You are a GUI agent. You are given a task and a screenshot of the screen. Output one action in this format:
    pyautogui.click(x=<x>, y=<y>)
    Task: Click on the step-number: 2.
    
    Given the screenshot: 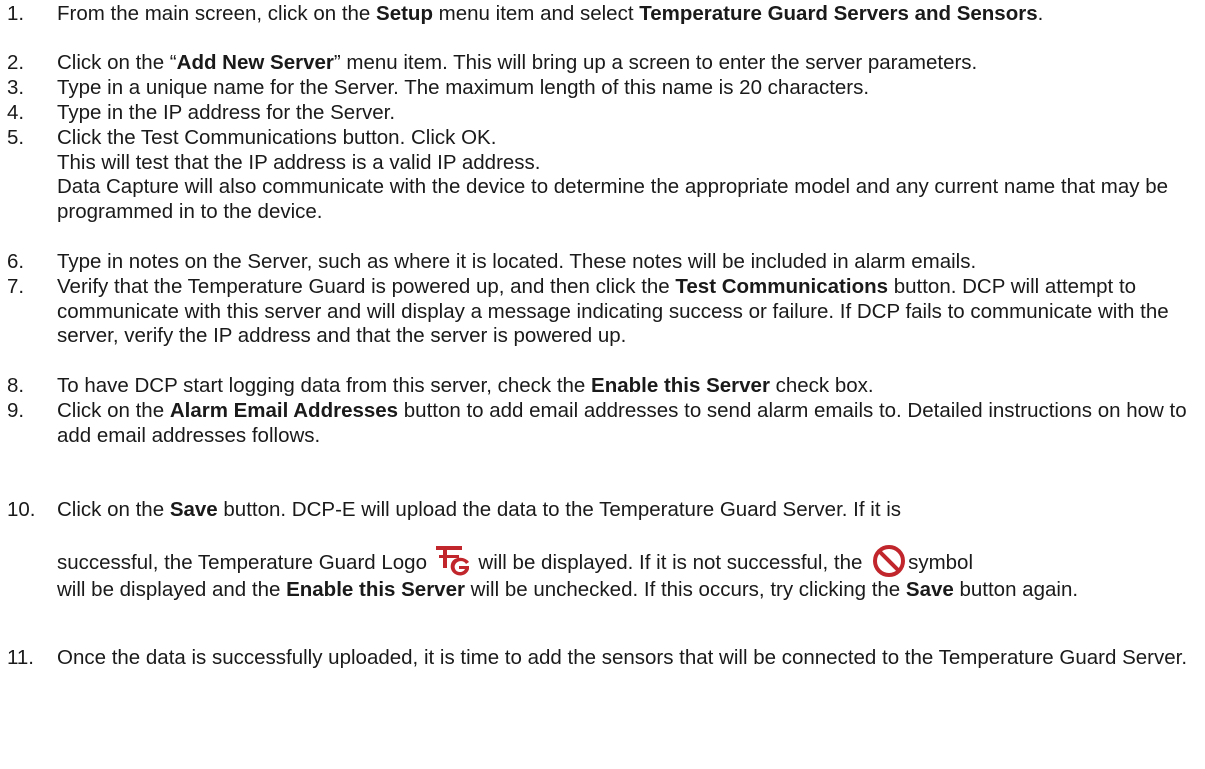 What is the action you would take?
    pyautogui.click(x=16, y=62)
    